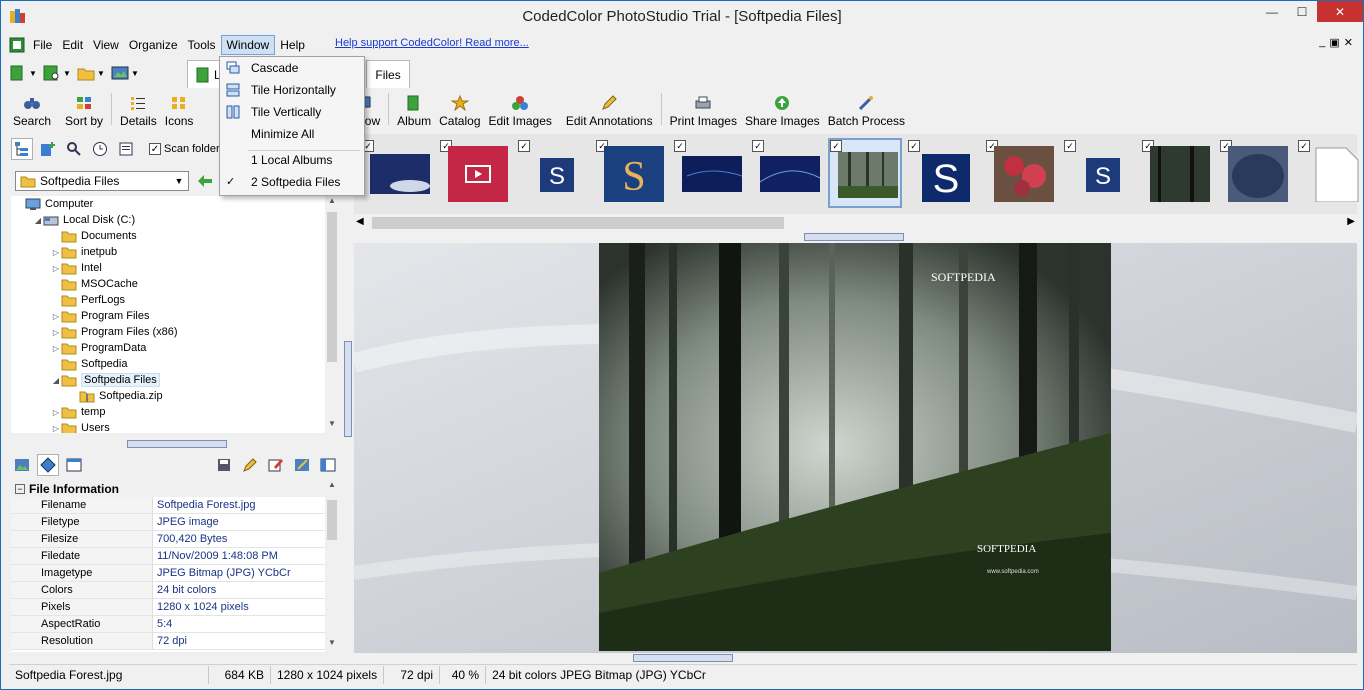 Image resolution: width=1364 pixels, height=690 pixels. Describe the element at coordinates (175, 590) in the screenshot. I see `property-row: Colors 24 bit colors` at that location.